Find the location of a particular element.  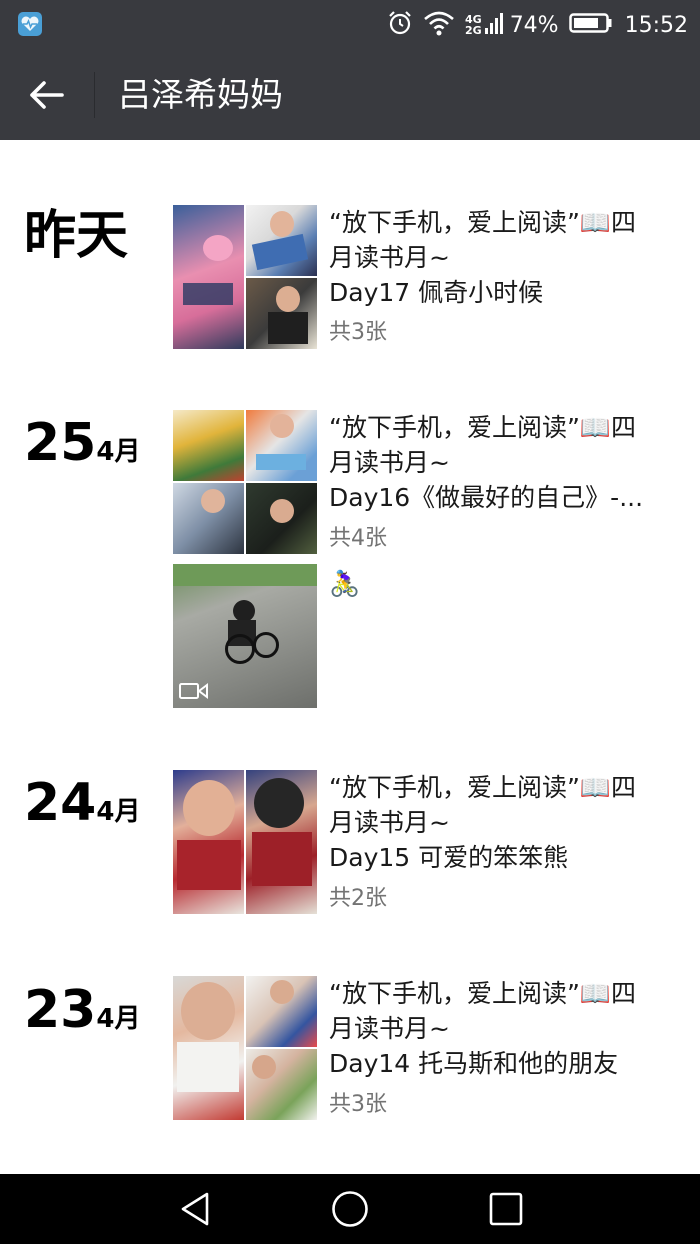

health-app-icon is located at coordinates (30, 24).